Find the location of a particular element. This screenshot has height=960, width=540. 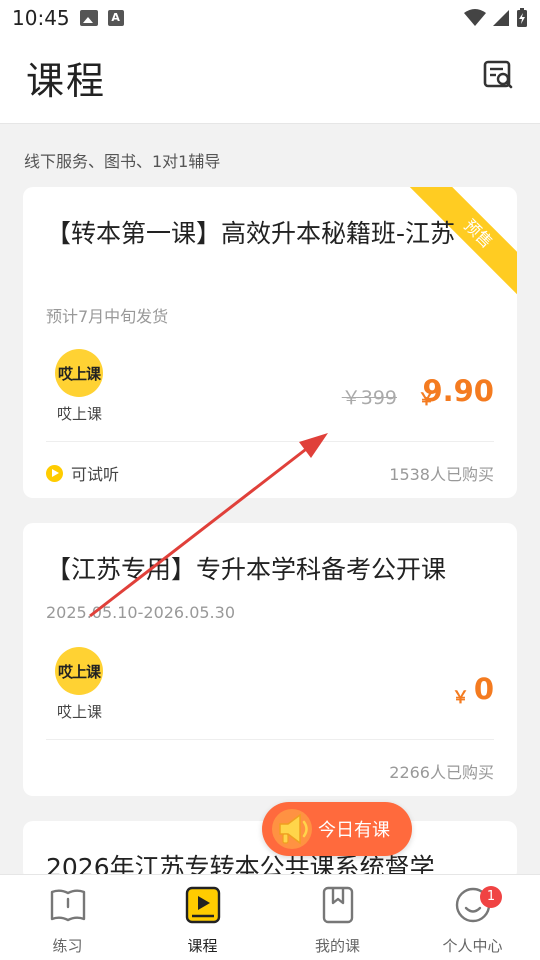

status-time: 10:45 is located at coordinates (41, 18).